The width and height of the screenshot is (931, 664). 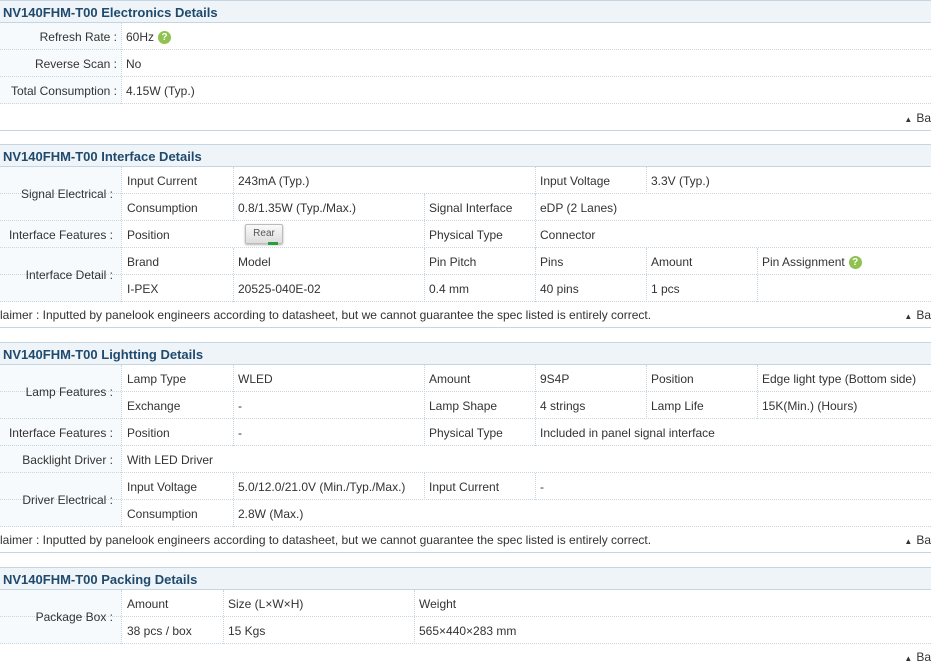 What do you see at coordinates (542, 487) in the screenshot?
I see `driver-current-value: -` at bounding box center [542, 487].